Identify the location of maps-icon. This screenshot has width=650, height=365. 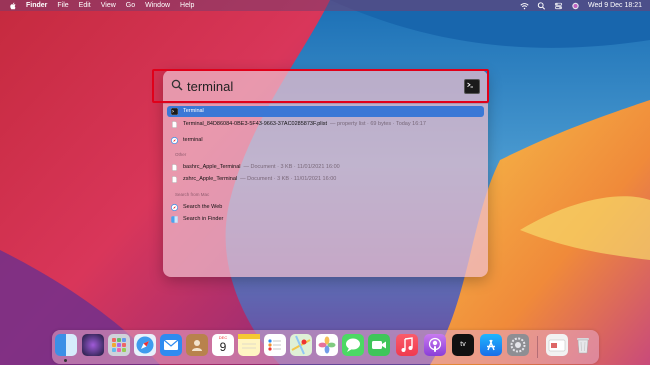
(301, 345).